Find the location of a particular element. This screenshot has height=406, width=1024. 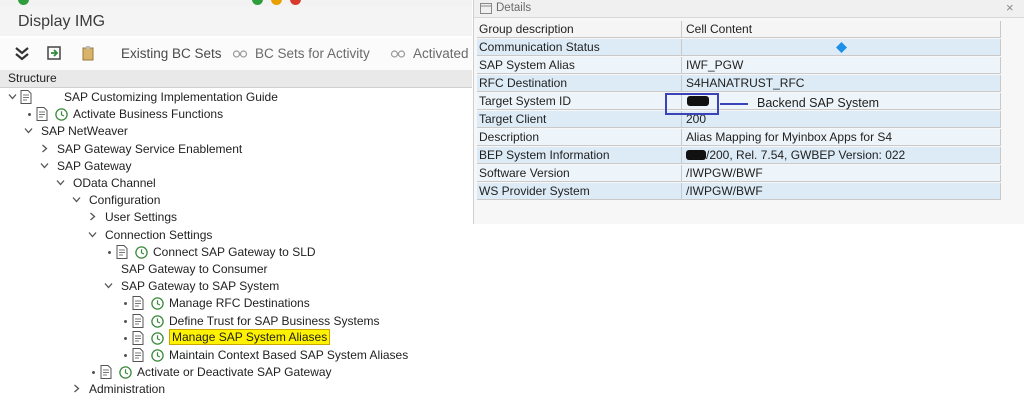

tree-node: Manage SAP System Aliases is located at coordinates (235, 337).